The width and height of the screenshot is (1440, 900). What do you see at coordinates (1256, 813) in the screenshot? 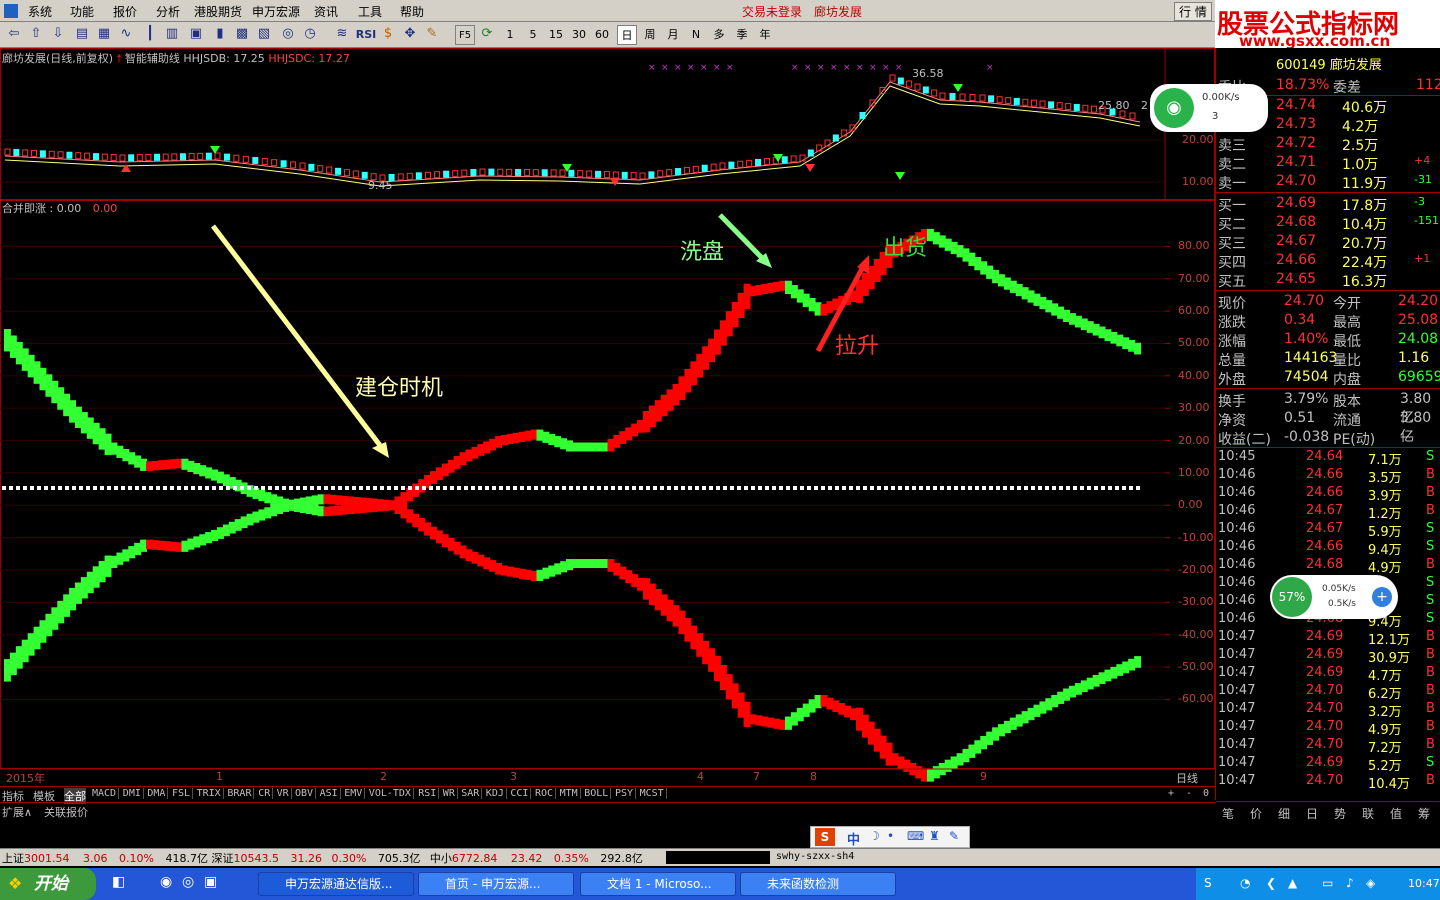
I see `quote-tab-1: 价` at bounding box center [1256, 813].